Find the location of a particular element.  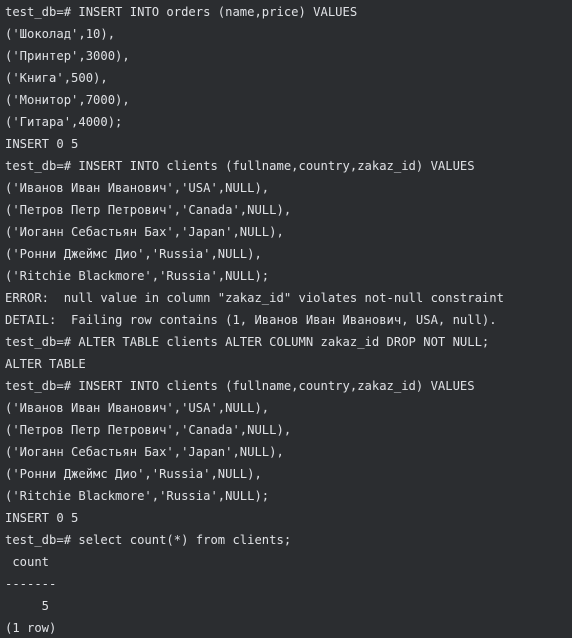

terminal-line: ('Монитор',7000), is located at coordinates (67, 100).